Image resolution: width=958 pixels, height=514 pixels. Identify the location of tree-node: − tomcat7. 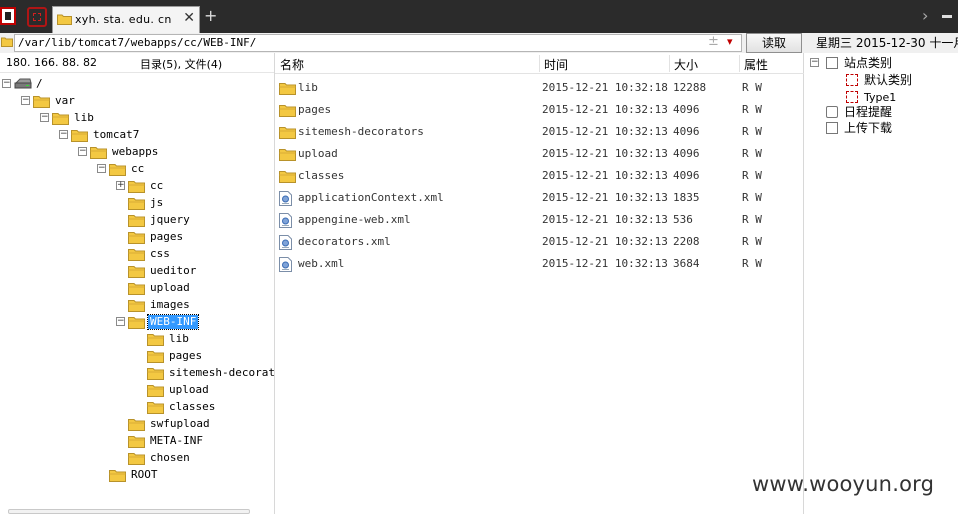
(137, 135).